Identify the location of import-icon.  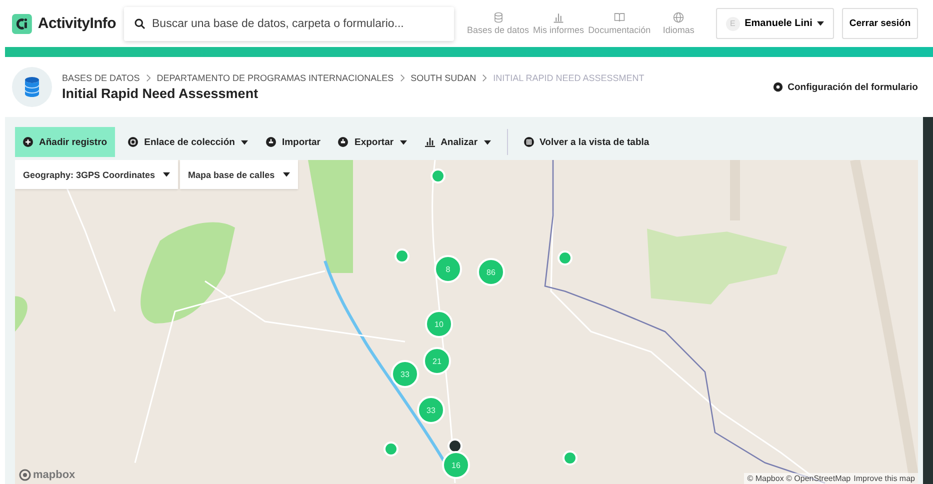
(271, 142).